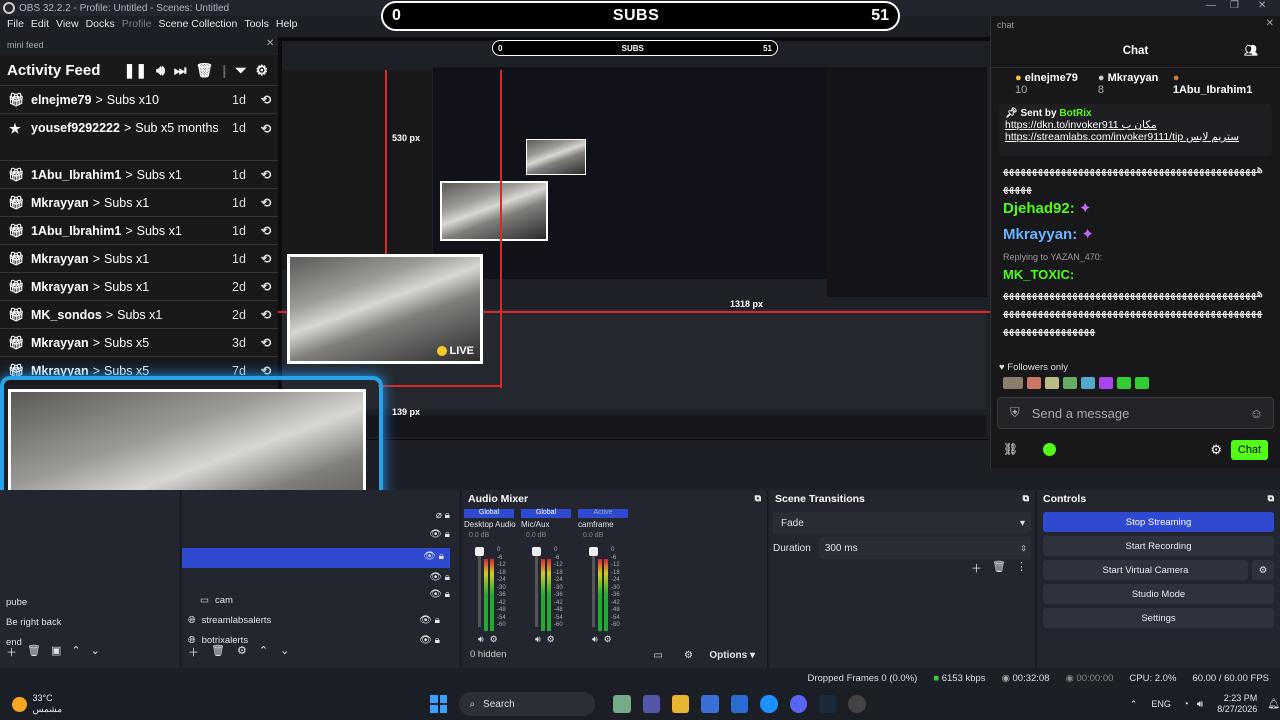 The image size is (1280, 720). Describe the element at coordinates (658, 655) in the screenshot. I see `layout-icon: ▭` at that location.